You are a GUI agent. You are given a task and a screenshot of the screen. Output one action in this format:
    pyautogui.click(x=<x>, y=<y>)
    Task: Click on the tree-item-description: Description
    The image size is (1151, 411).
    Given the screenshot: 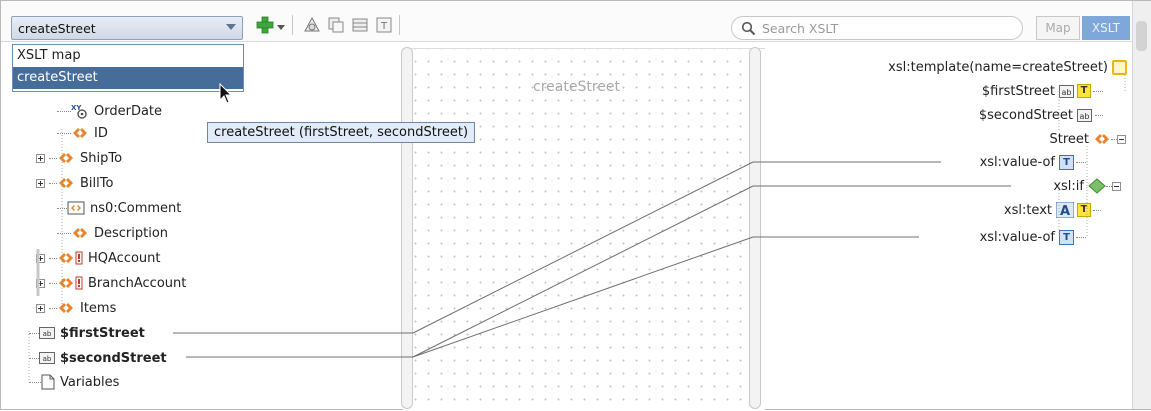 What is the action you would take?
    pyautogui.click(x=112, y=233)
    